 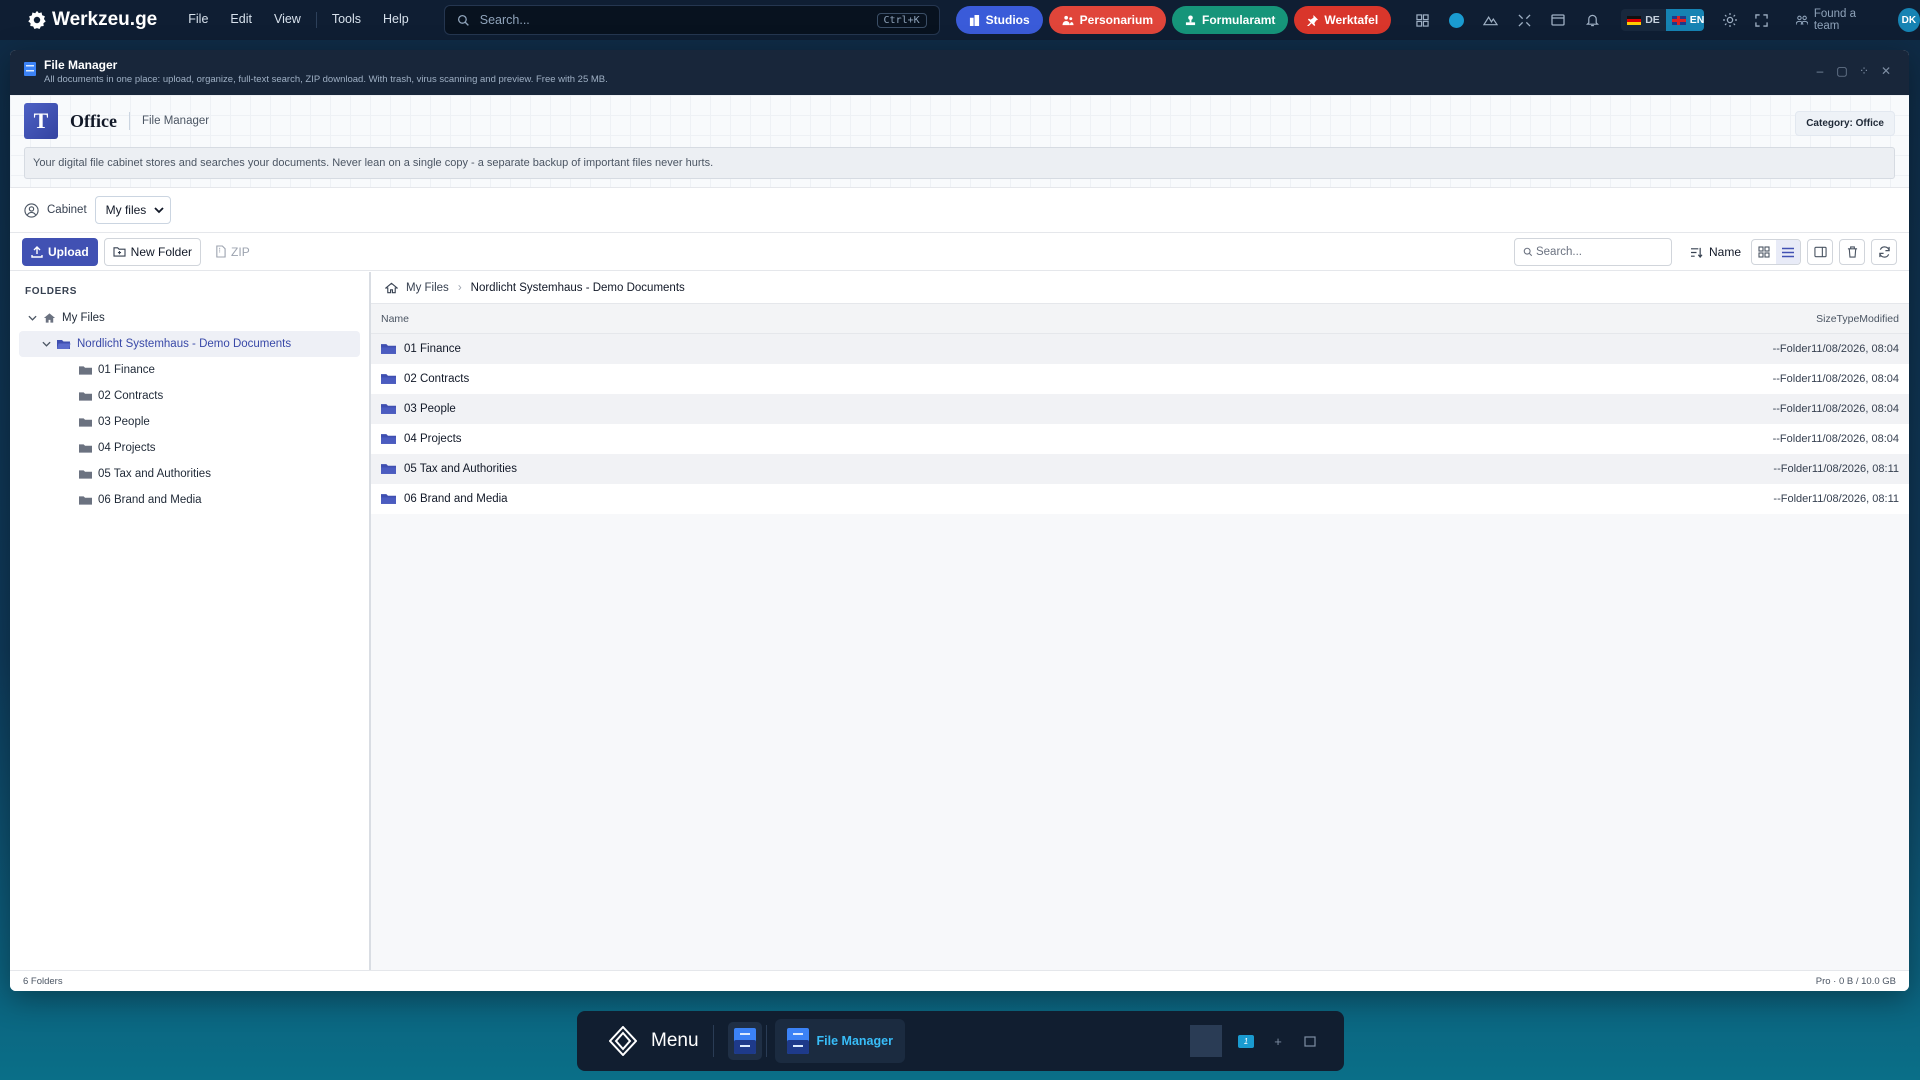 What do you see at coordinates (999, 20) in the screenshot?
I see `studios-button: Studios` at bounding box center [999, 20].